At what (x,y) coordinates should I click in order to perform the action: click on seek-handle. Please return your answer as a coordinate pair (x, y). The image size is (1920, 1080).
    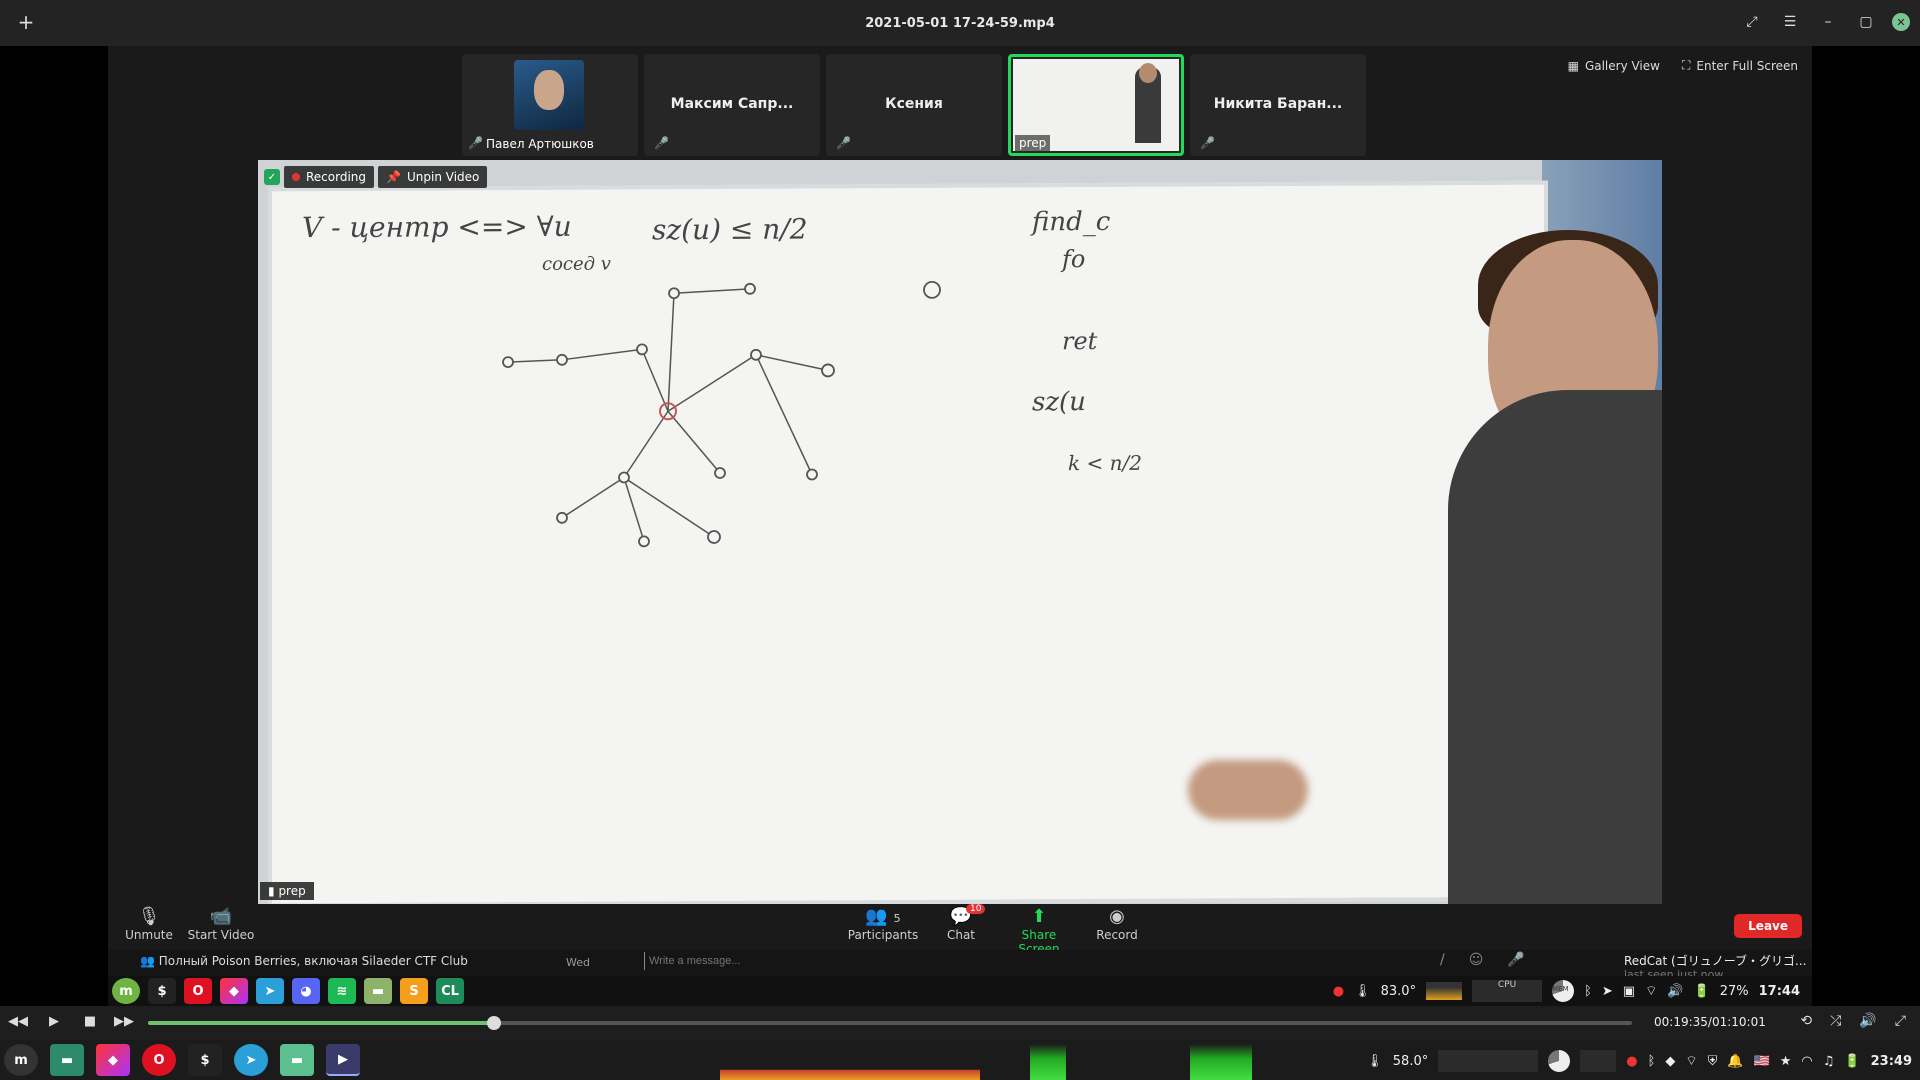
    Looking at the image, I should click on (493, 1023).